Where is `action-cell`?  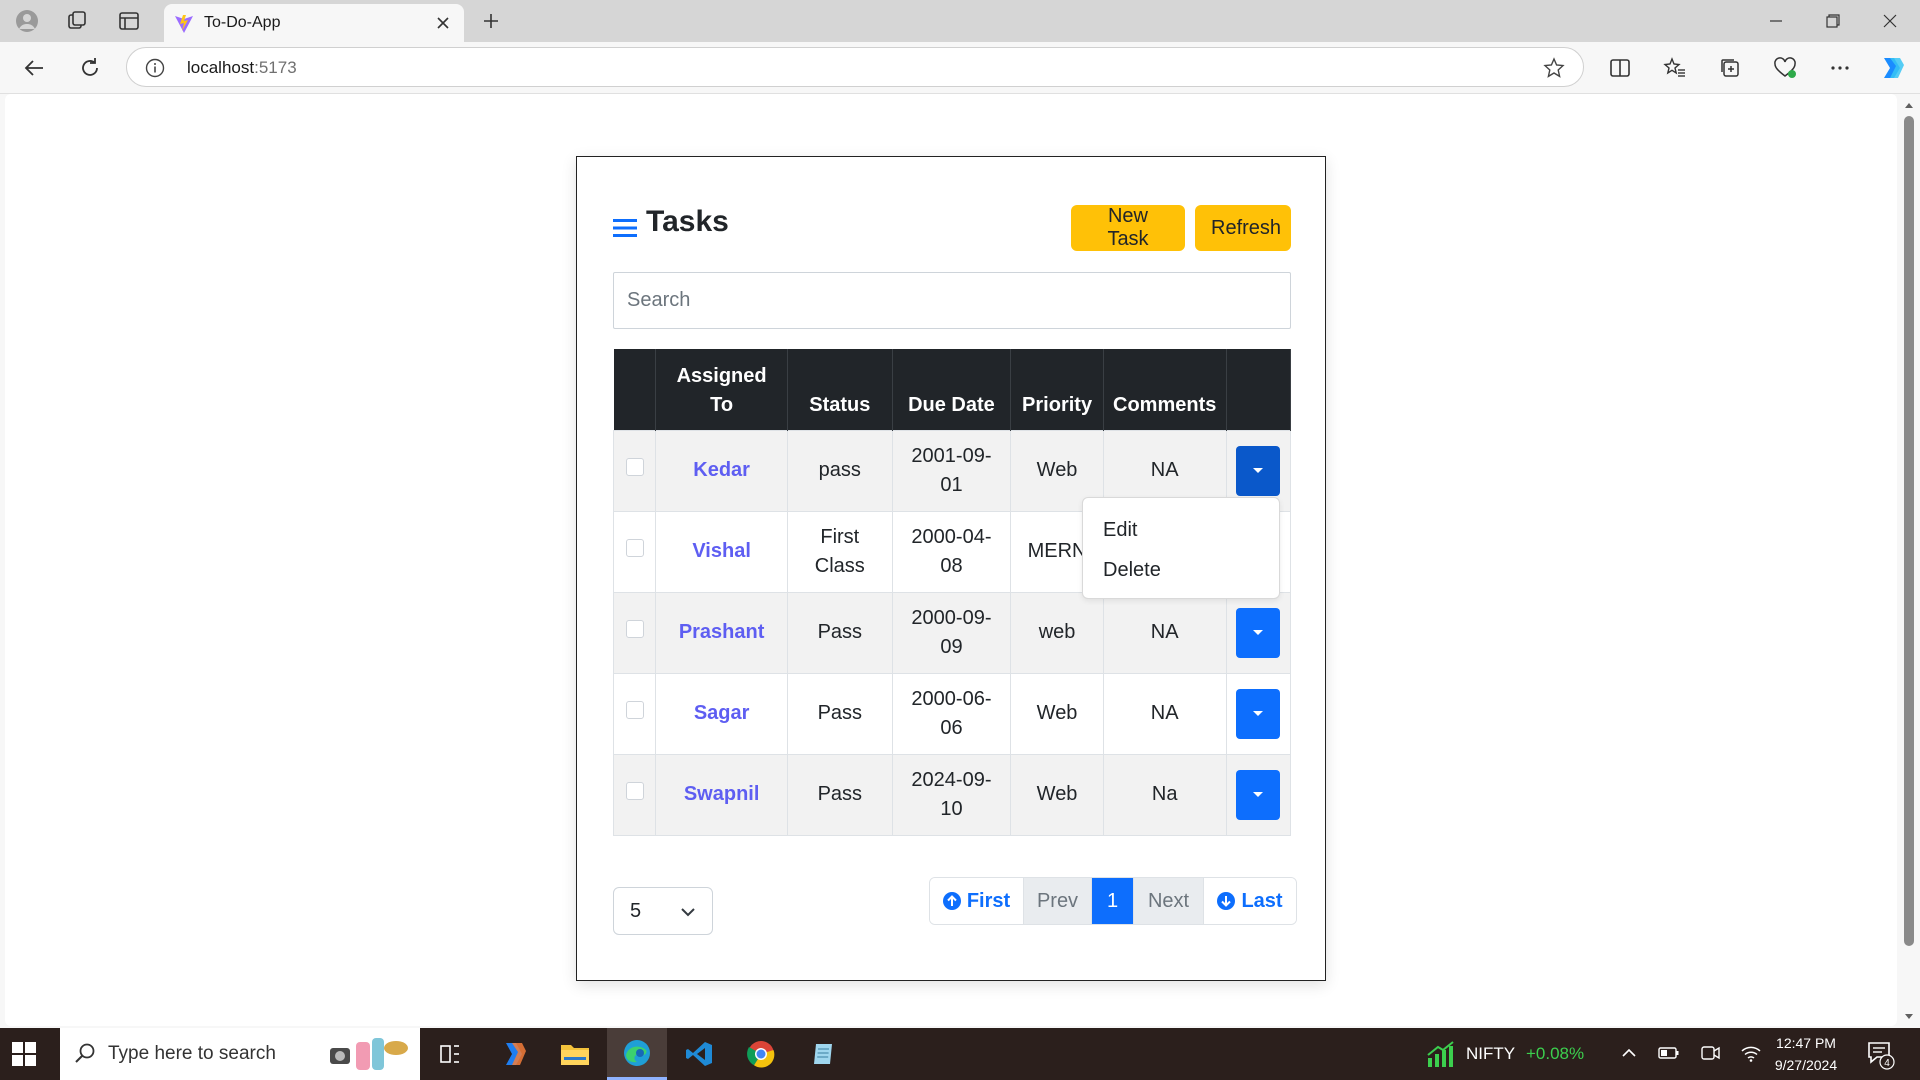
action-cell is located at coordinates (1258, 632).